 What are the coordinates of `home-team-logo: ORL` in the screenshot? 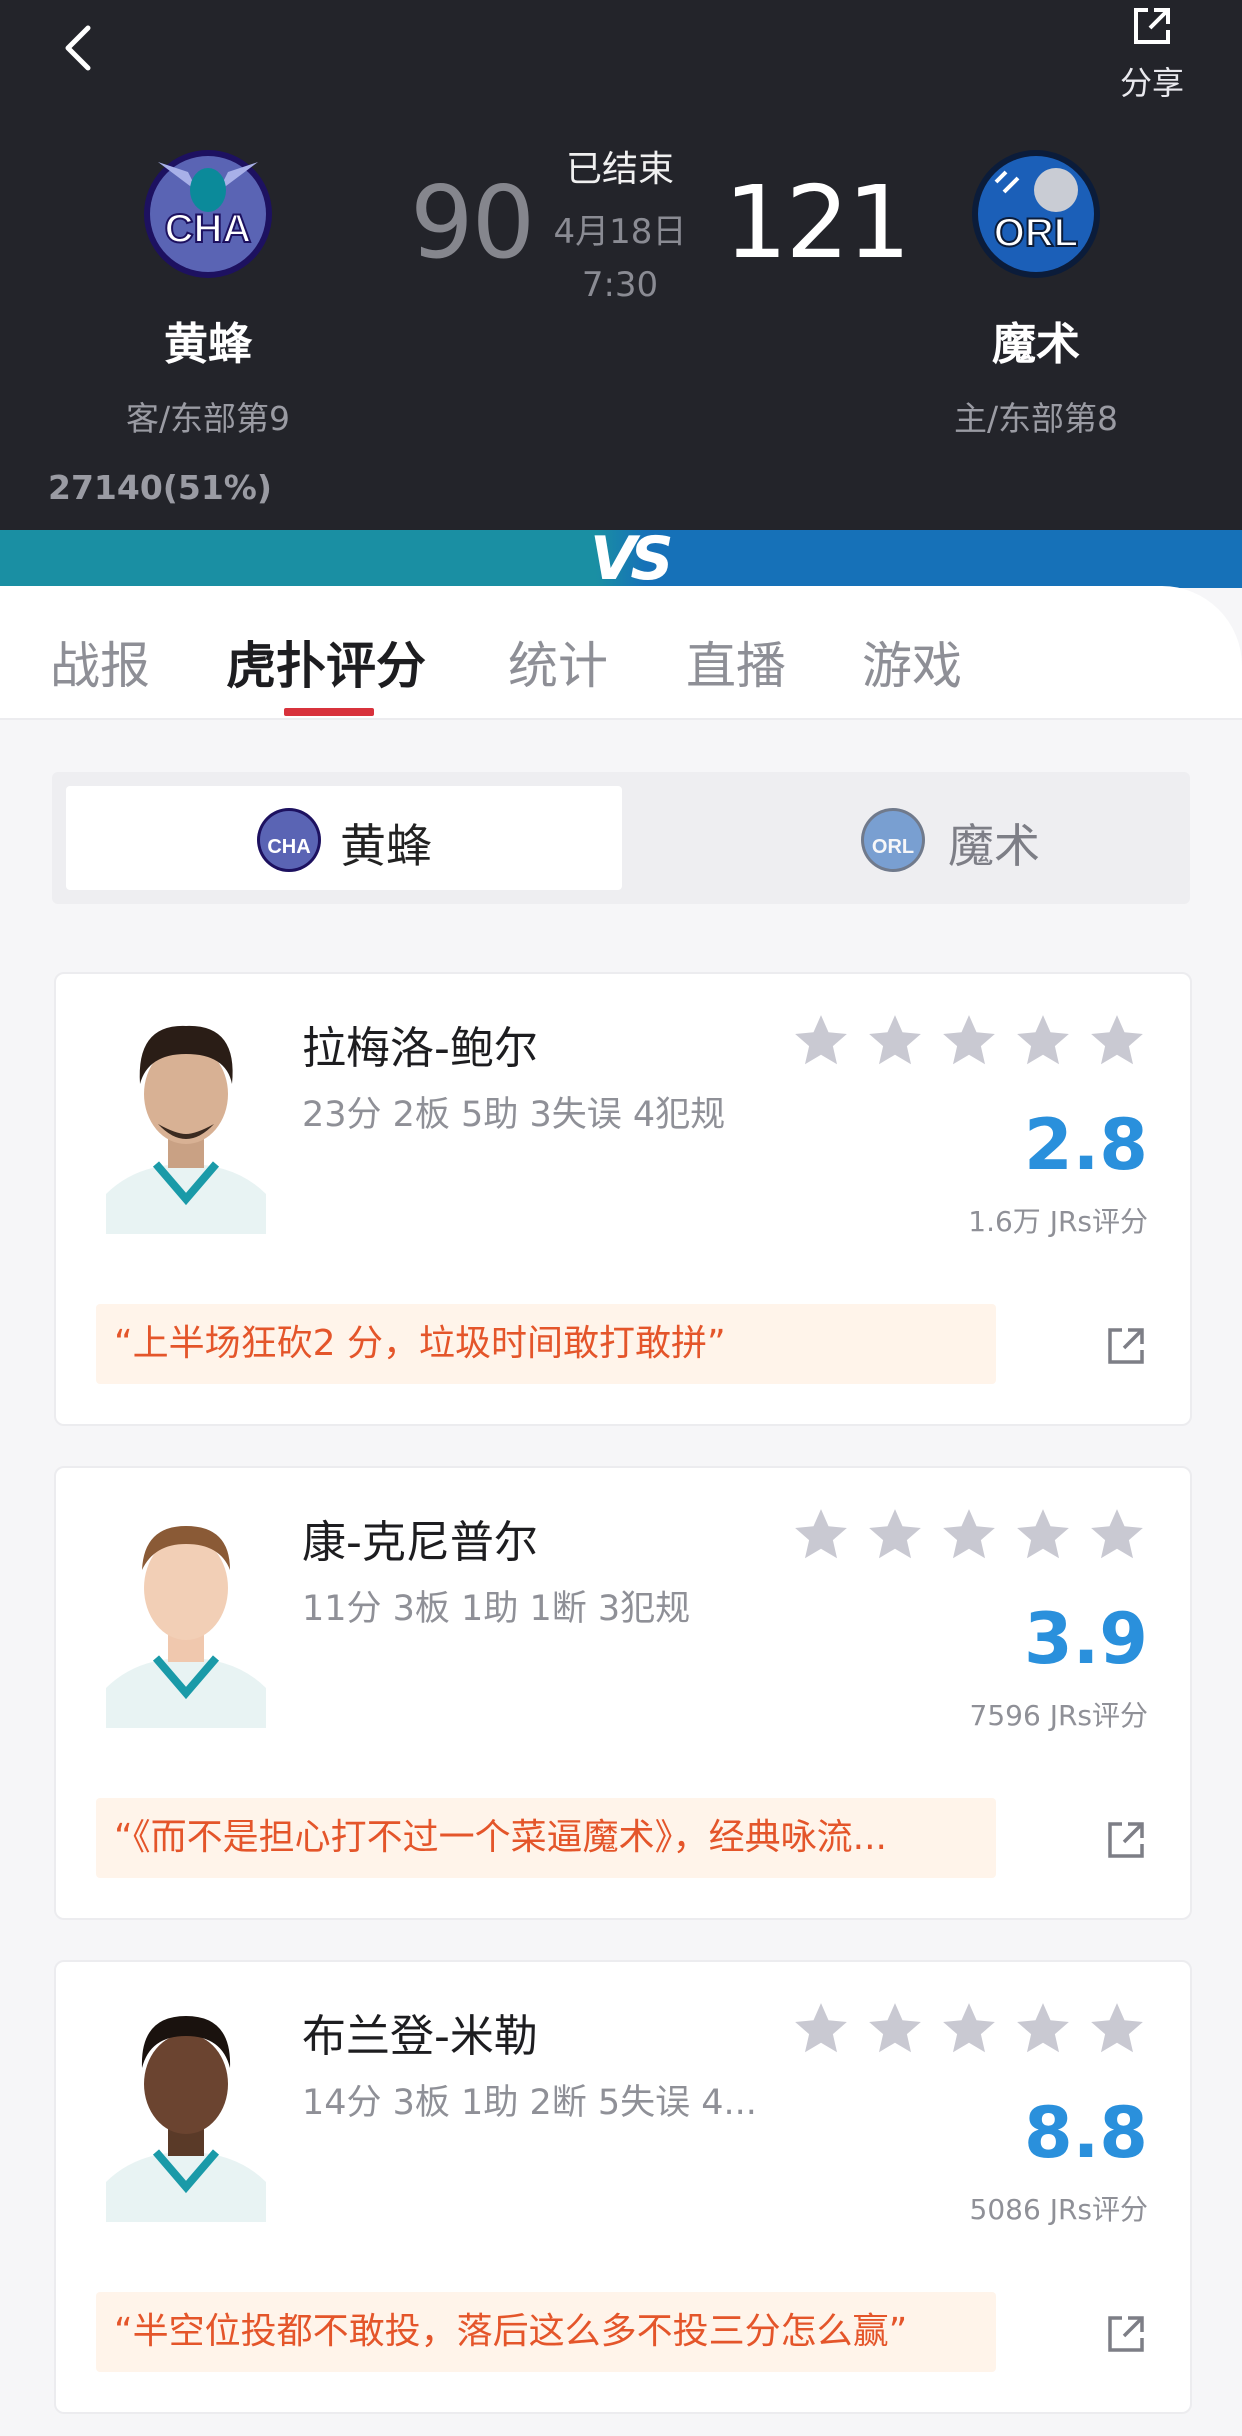 It's located at (1036, 212).